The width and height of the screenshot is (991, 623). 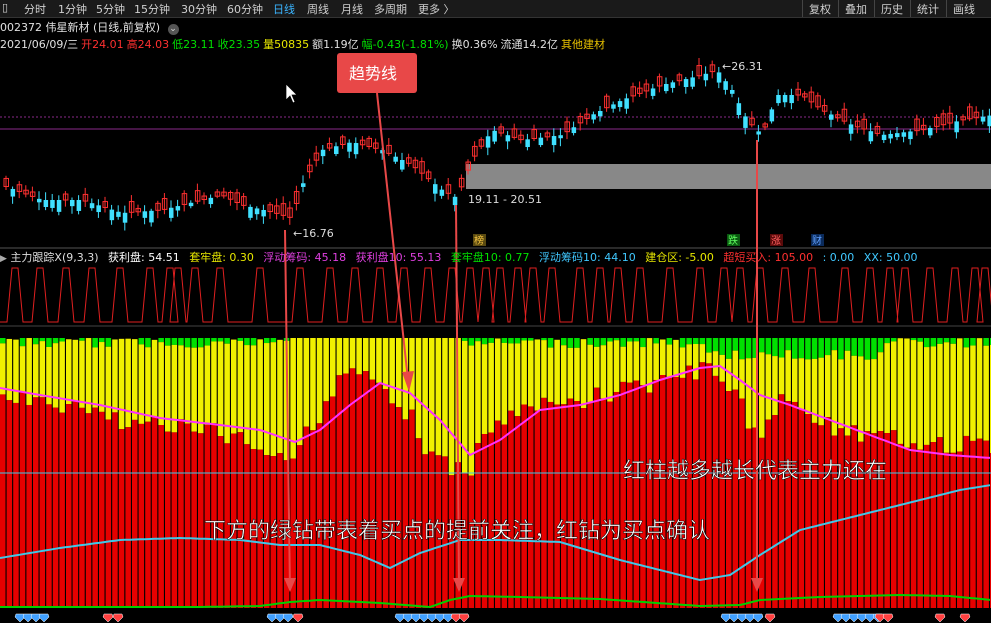 I want to click on event-tag-zhang: 涨, so click(x=776, y=240).